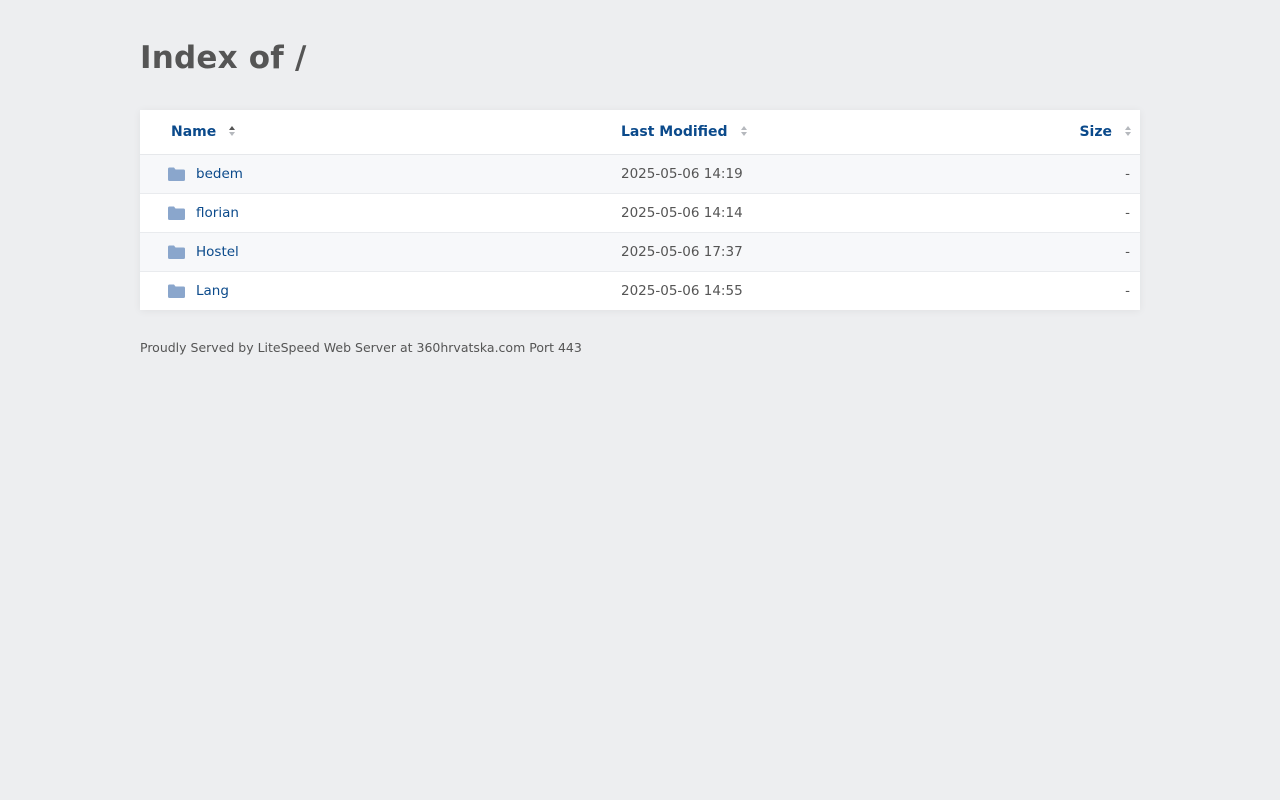 Image resolution: width=1280 pixels, height=800 pixels. I want to click on table-row: bedem 2025-05-06 14:19 -, so click(640, 174).